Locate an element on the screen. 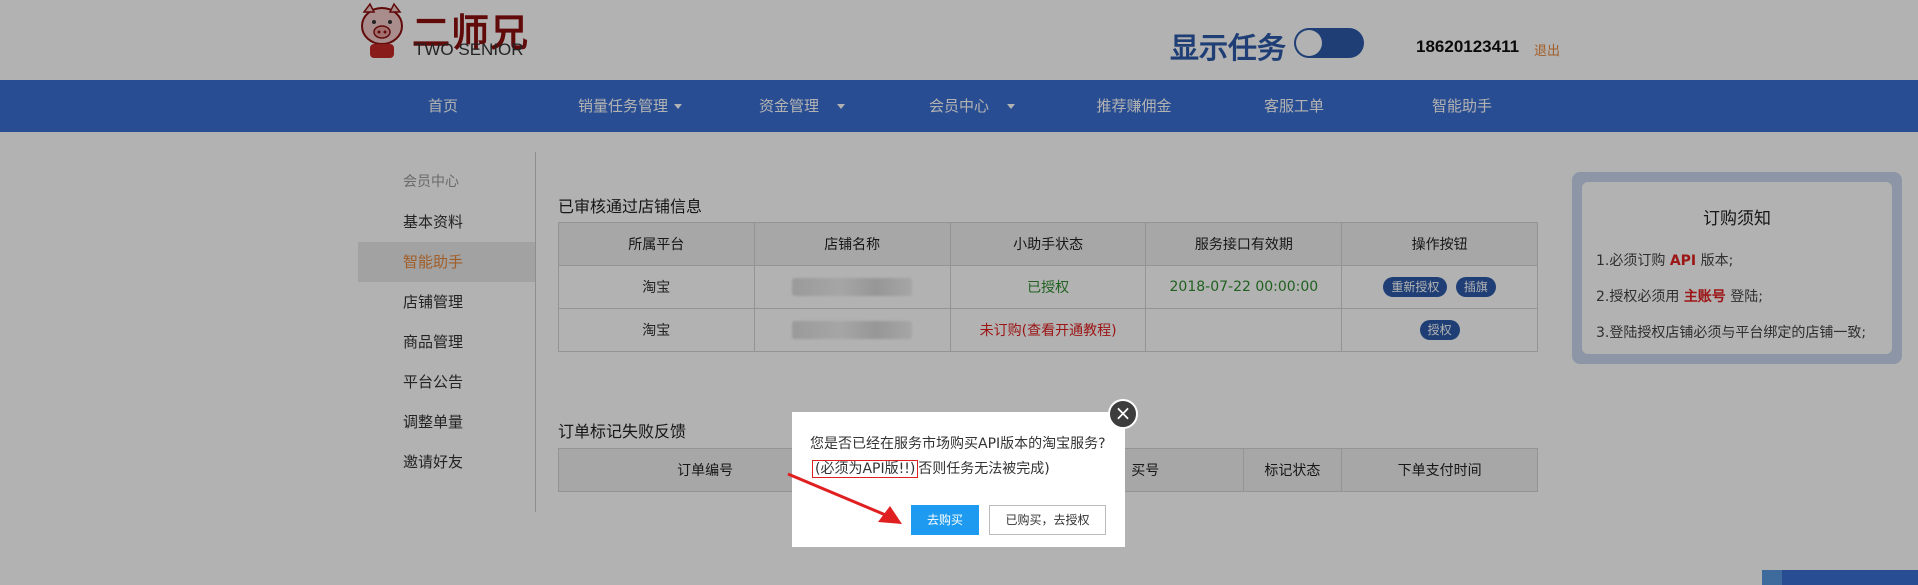  go-buy-button: 去购买 is located at coordinates (945, 520).